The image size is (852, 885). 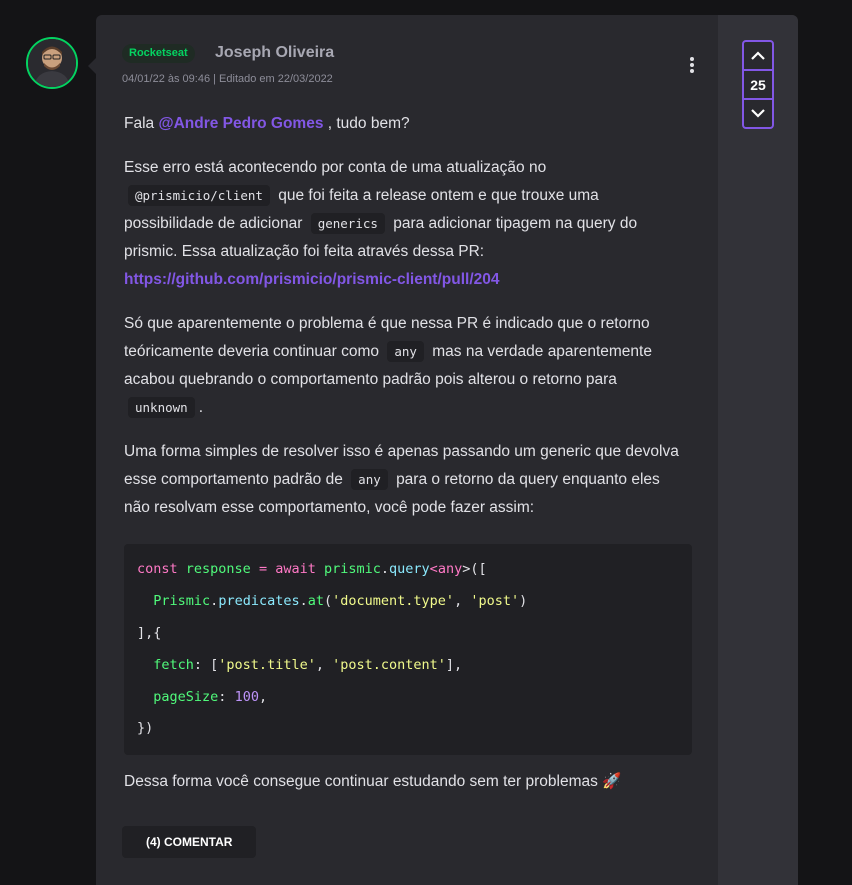 I want to click on inline-code: unknown, so click(x=161, y=407).